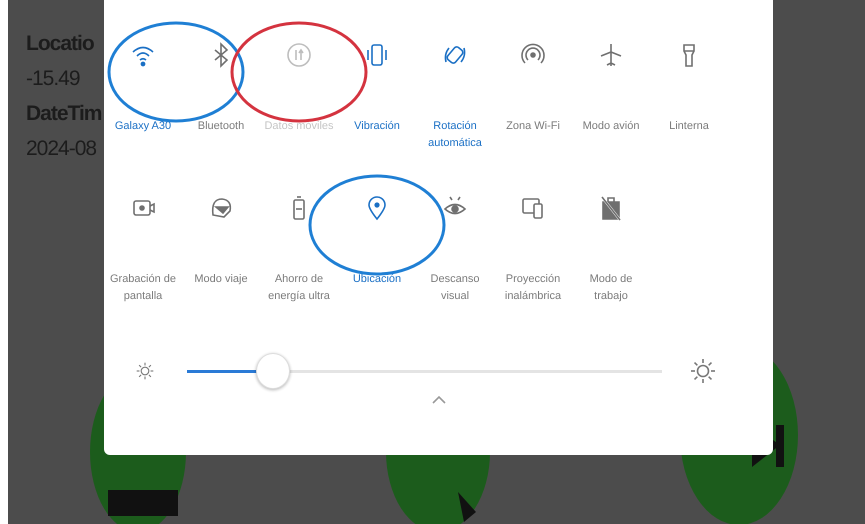  What do you see at coordinates (221, 250) in the screenshot?
I see `quick-setting-tile: Modo viaje` at bounding box center [221, 250].